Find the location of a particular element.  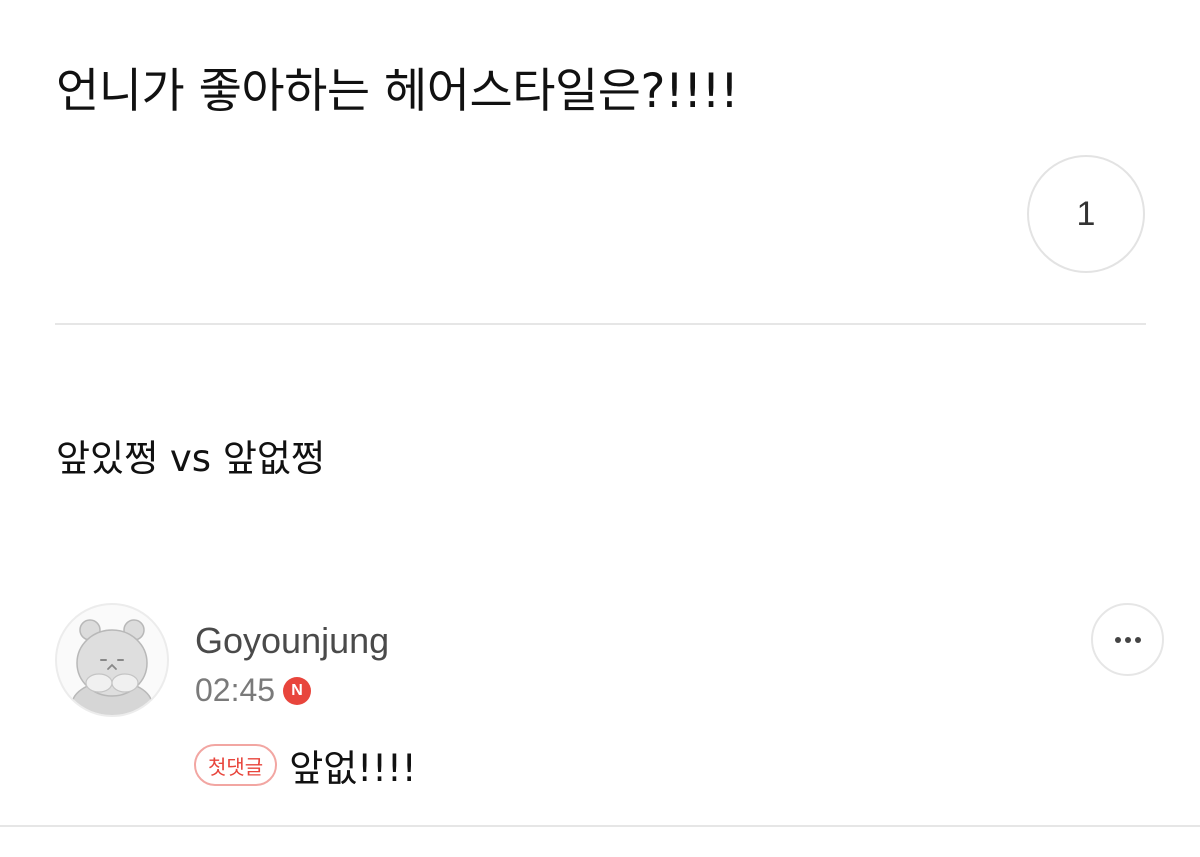

post-title: 언니가 좋아하는 헤어스타일은?!!!! is located at coordinates (397, 91).